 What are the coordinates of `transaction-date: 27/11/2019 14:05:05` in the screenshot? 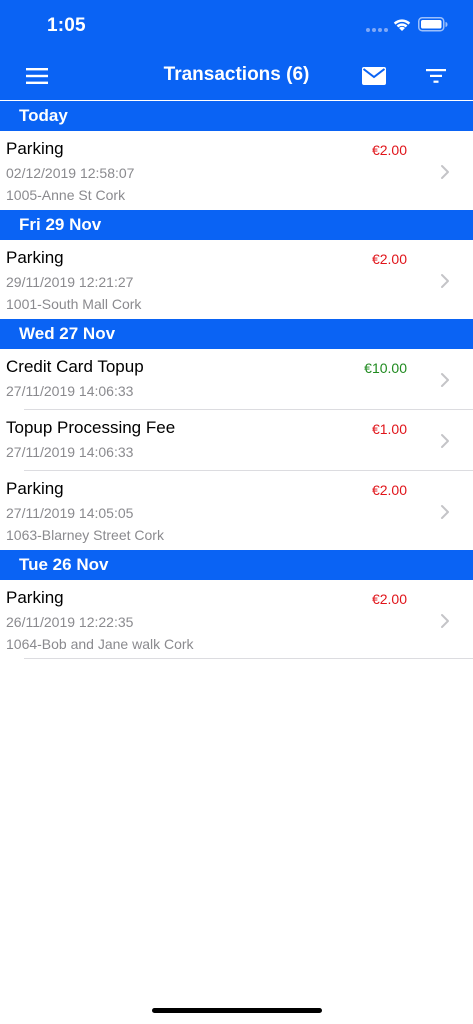 It's located at (70, 513).